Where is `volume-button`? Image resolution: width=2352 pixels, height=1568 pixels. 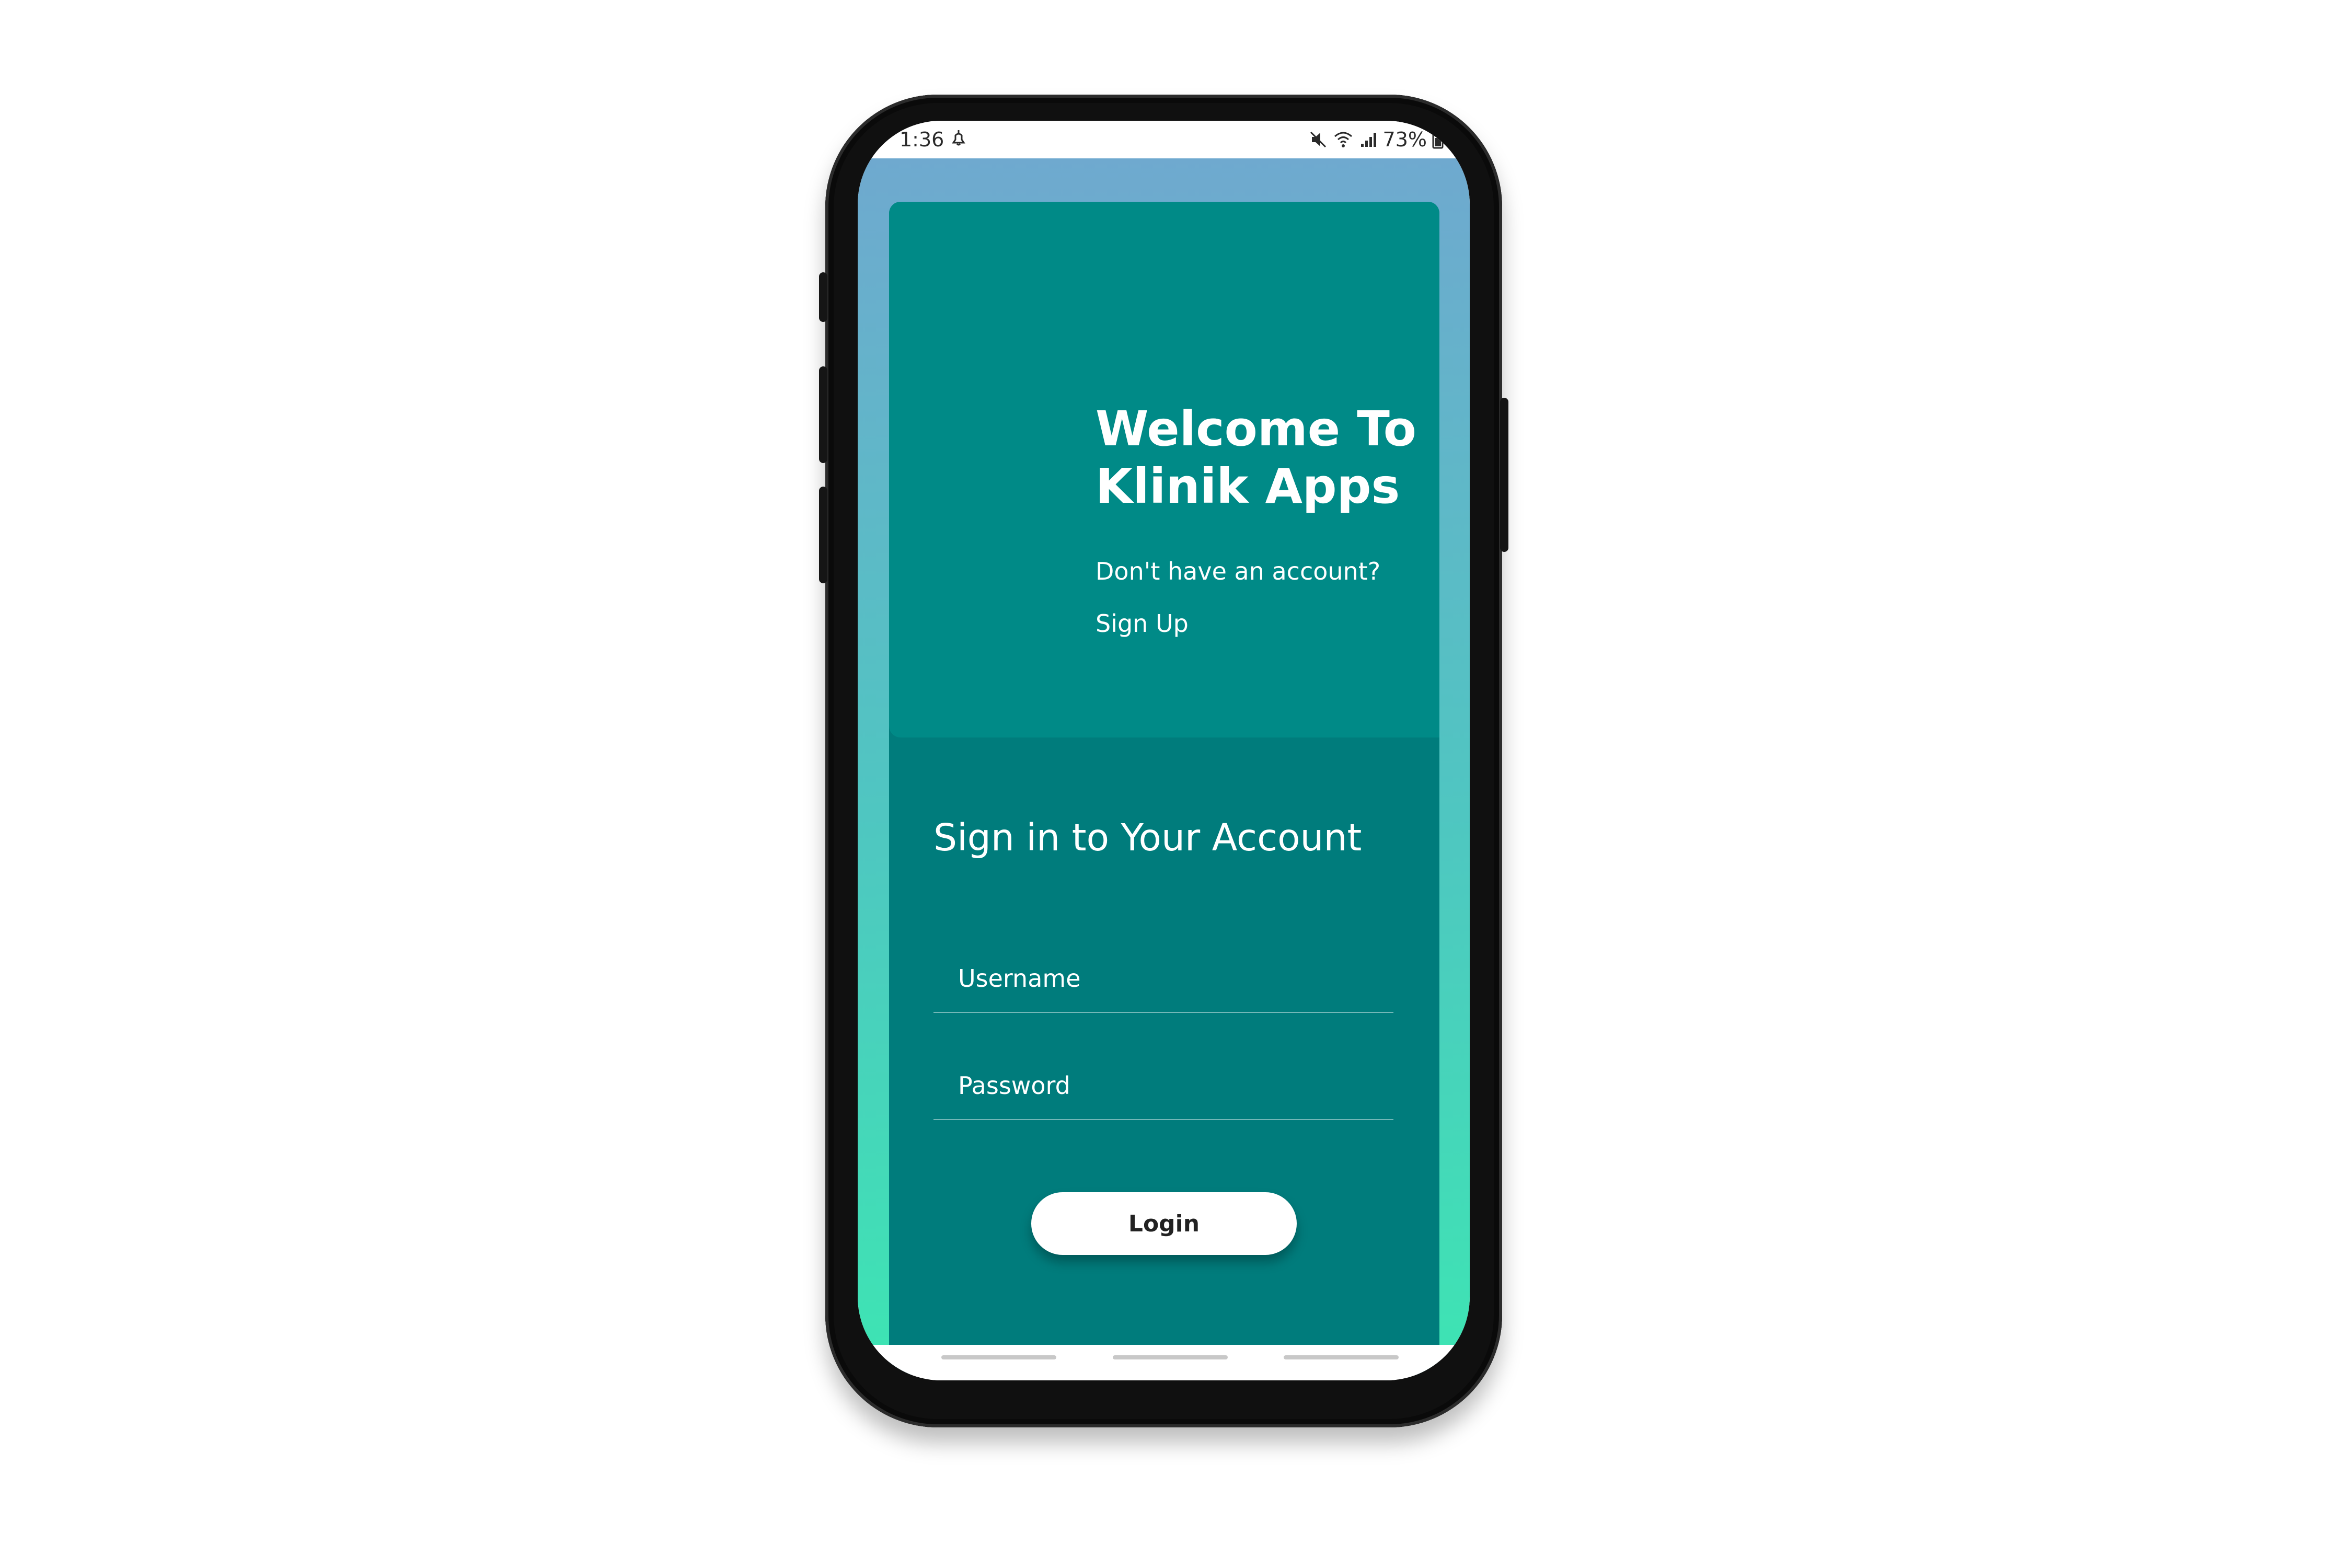
volume-button is located at coordinates (823, 297).